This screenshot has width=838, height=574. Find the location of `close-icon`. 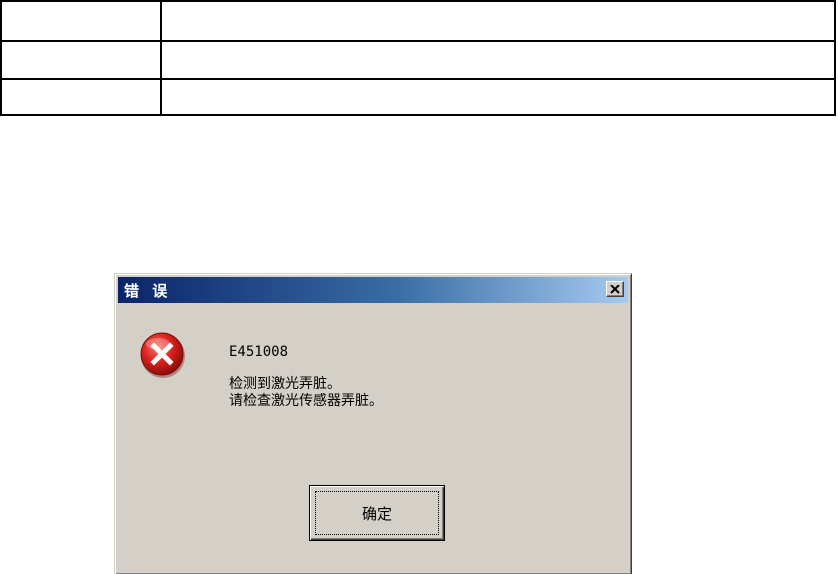

close-icon is located at coordinates (615, 289).